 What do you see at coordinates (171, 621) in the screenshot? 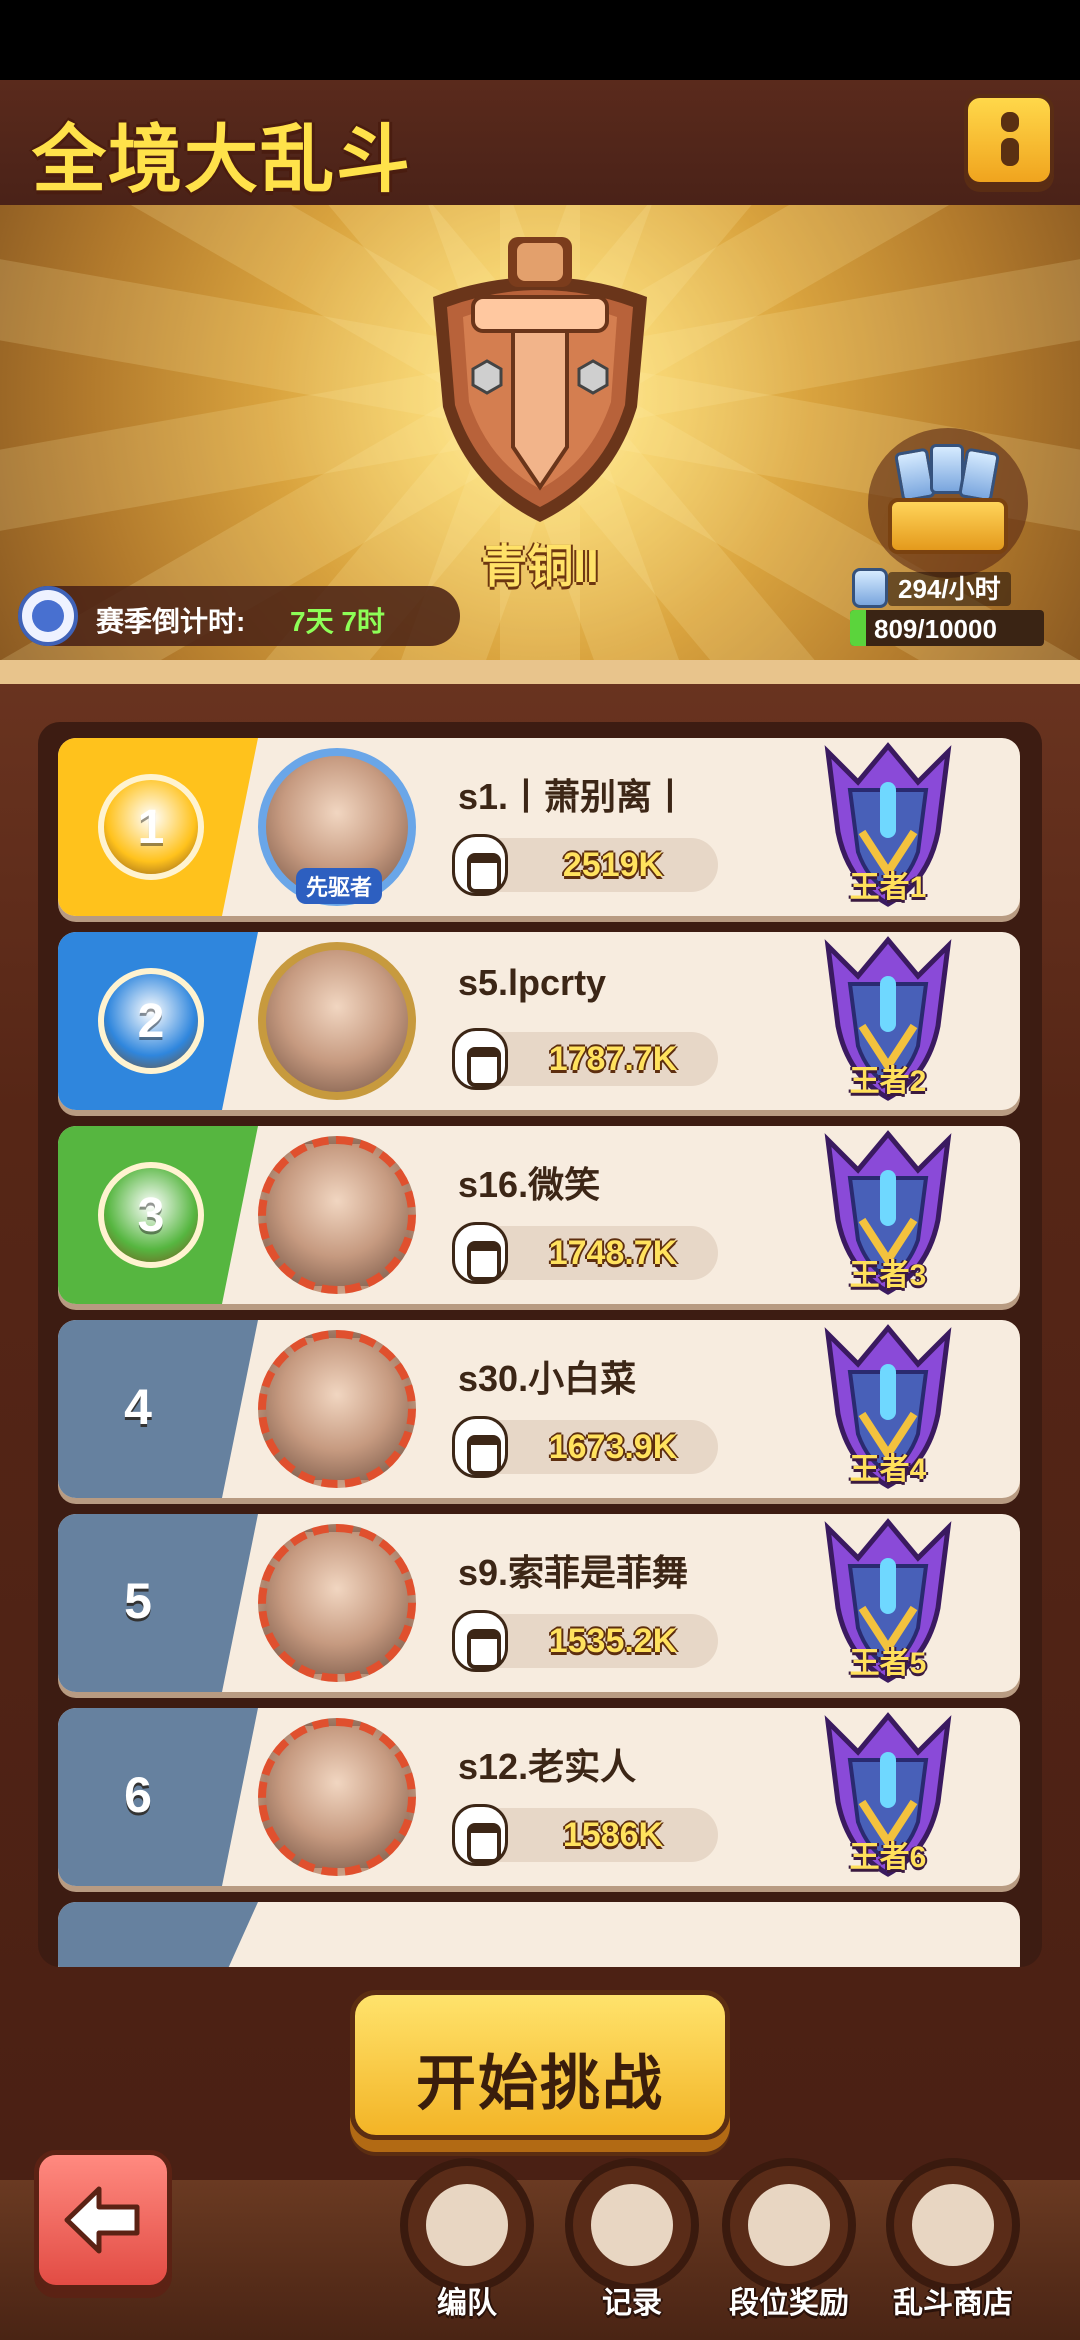
I see `countdown-label: 赛季倒计时:` at bounding box center [171, 621].